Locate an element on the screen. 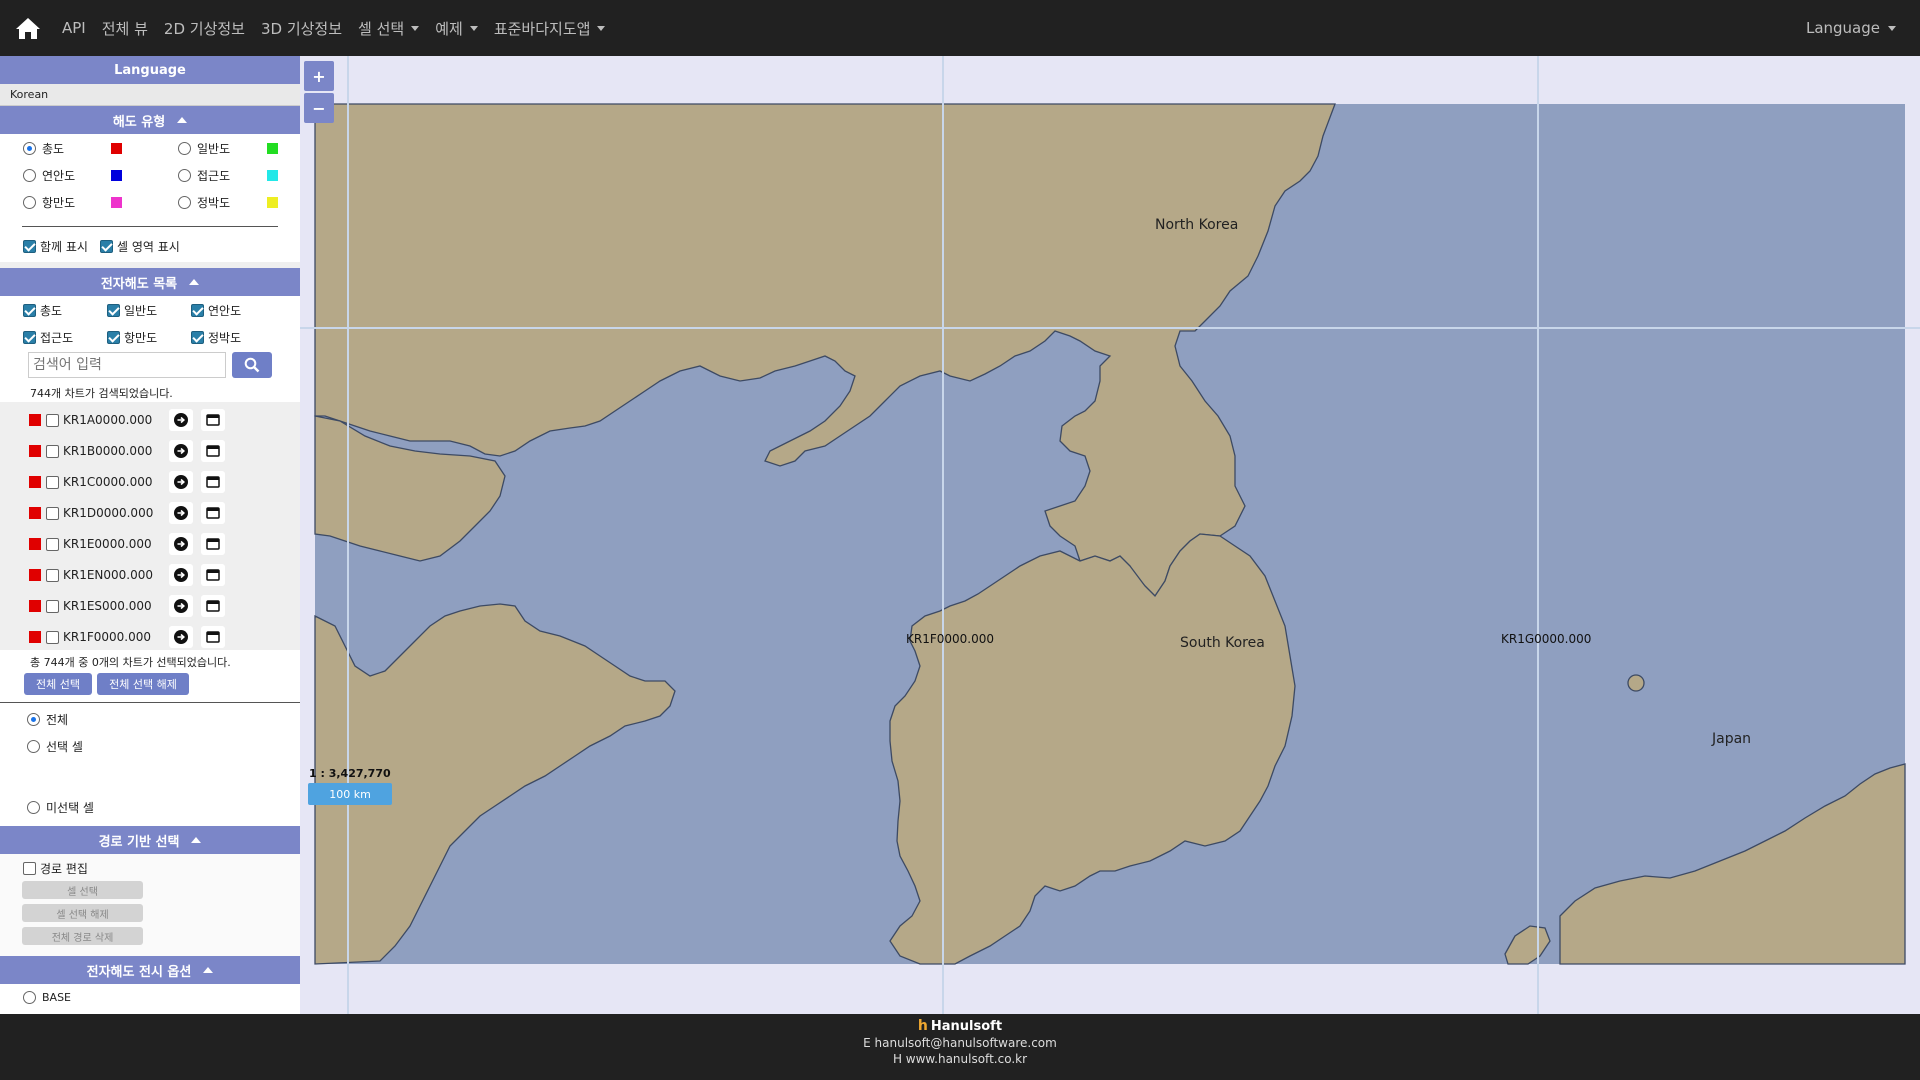 Image resolution: width=1920 pixels, height=1080 pixels. route-cell-select-button: 셀 선택 is located at coordinates (82, 890).